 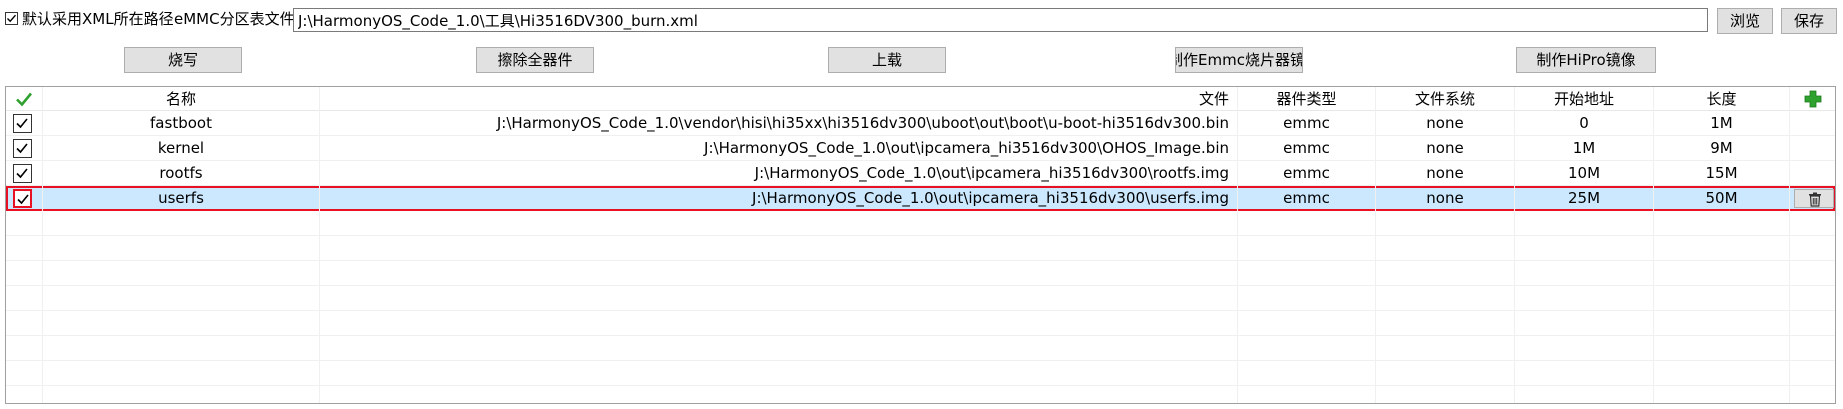 What do you see at coordinates (1722, 148) in the screenshot?
I see `row-length: 9M` at bounding box center [1722, 148].